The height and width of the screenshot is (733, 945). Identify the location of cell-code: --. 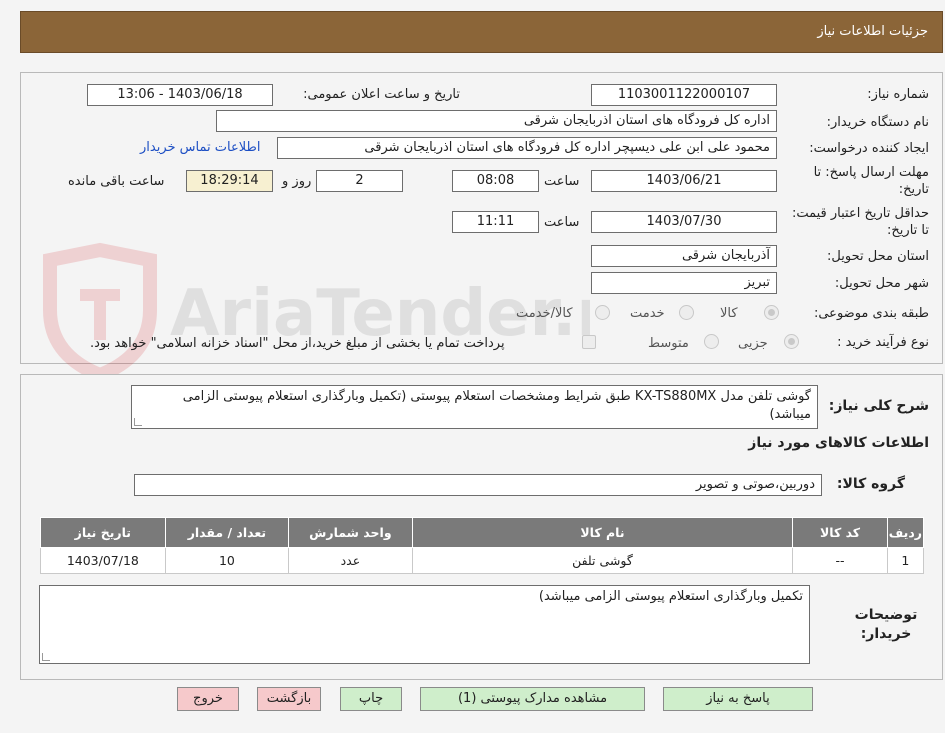
(840, 560).